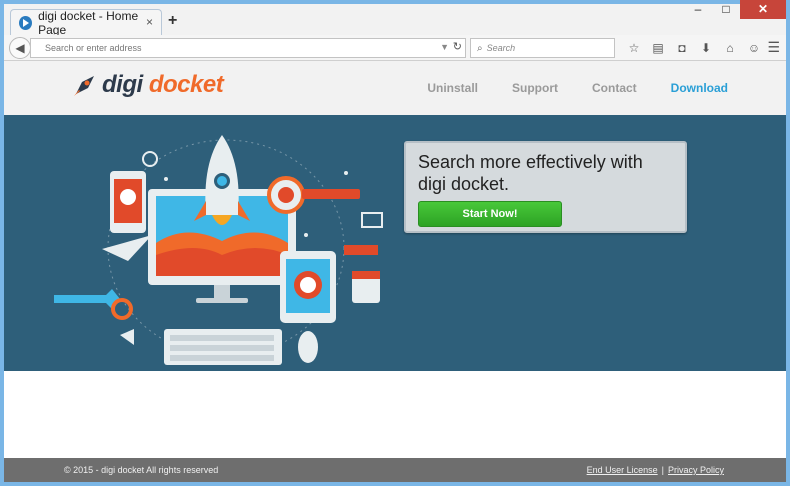 This screenshot has height=486, width=790. I want to click on nav-support: Support, so click(535, 88).